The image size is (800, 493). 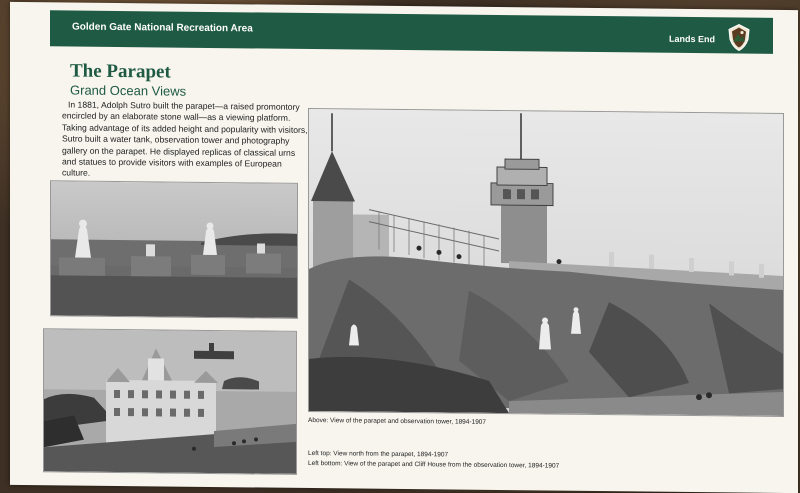 What do you see at coordinates (691, 39) in the screenshot?
I see `site-name: Lands End` at bounding box center [691, 39].